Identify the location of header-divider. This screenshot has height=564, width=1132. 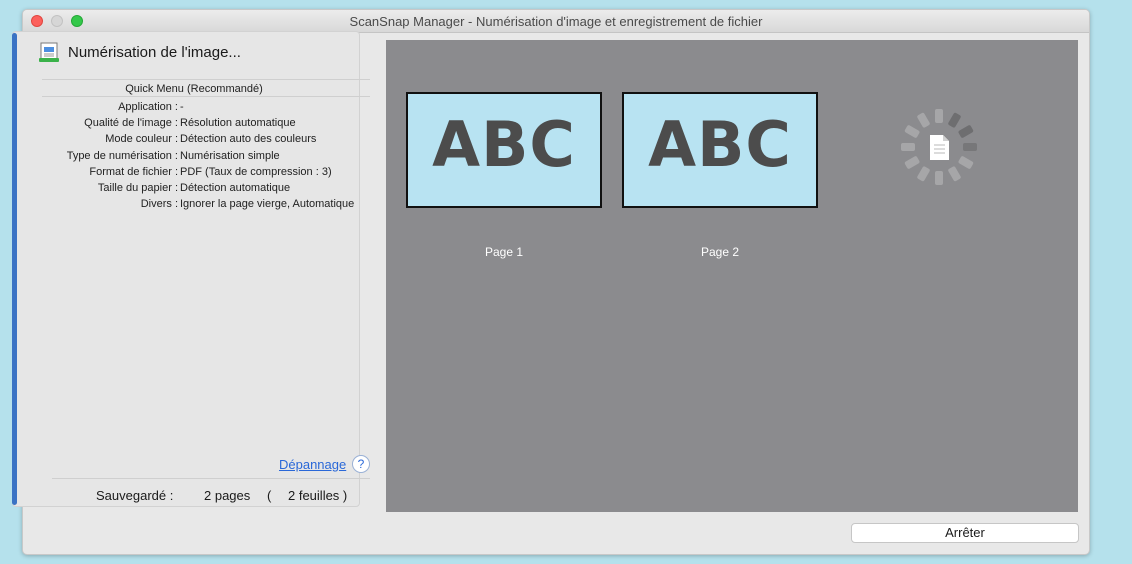
(206, 79).